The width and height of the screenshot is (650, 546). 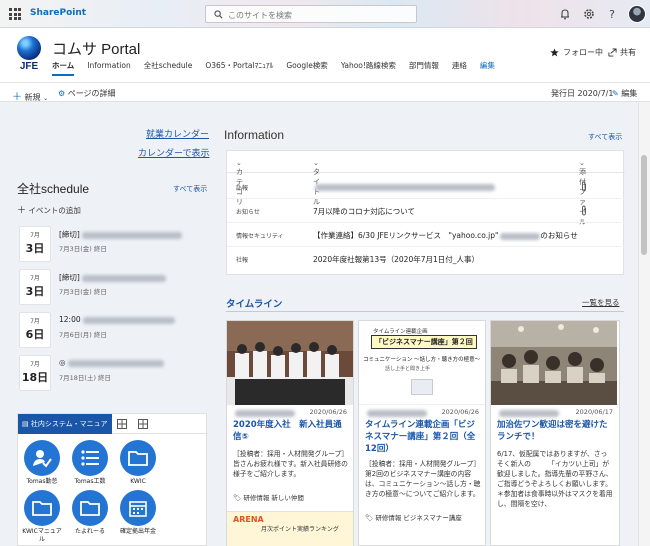 What do you see at coordinates (58, 13) in the screenshot?
I see `sharepoint-brand: SharePoint` at bounding box center [58, 13].